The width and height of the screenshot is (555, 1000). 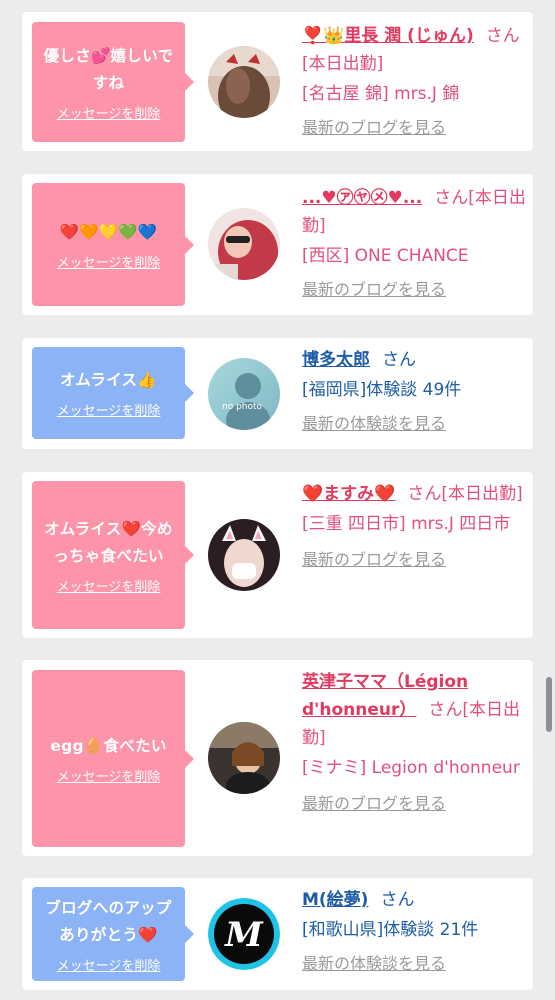 I want to click on user-location: [和歌山県]体験談 21件, so click(x=390, y=930).